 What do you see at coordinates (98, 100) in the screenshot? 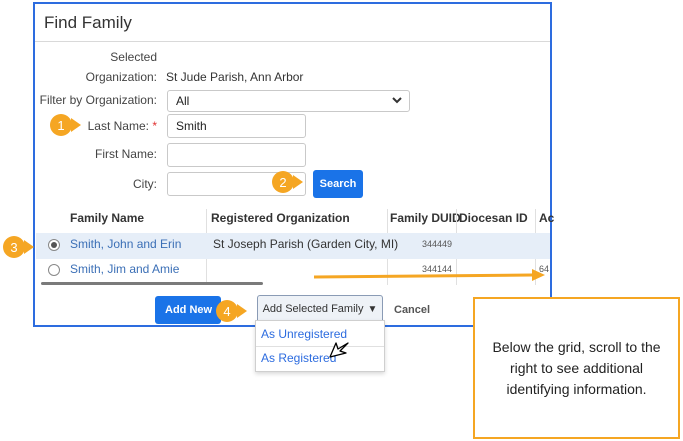
I see `filter-org-label: Filter by Organization:` at bounding box center [98, 100].